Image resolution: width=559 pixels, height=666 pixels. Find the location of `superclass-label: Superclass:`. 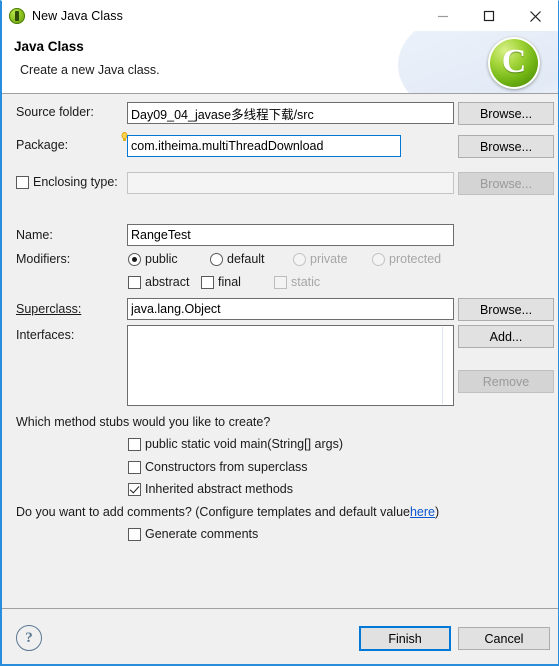

superclass-label: Superclass: is located at coordinates (49, 309).